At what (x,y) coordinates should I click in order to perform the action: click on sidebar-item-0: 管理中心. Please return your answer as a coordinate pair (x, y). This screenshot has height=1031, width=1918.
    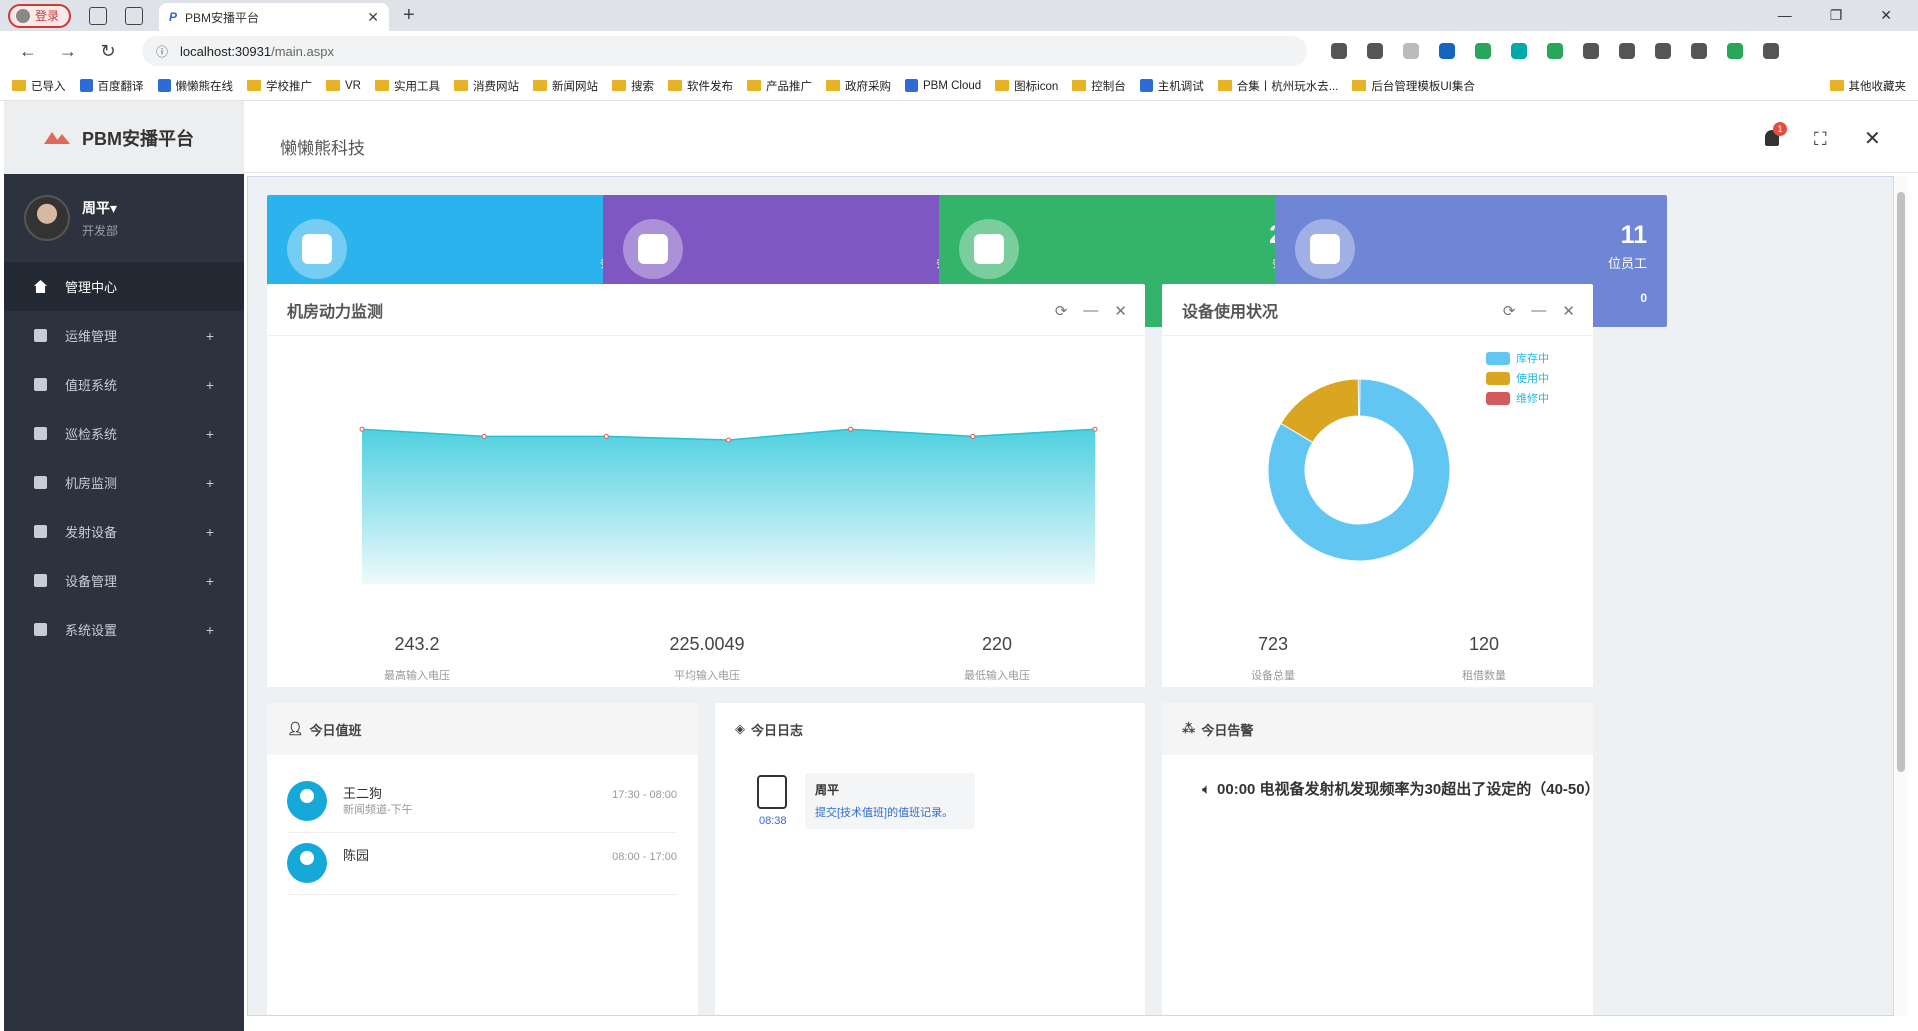
    Looking at the image, I should click on (124, 286).